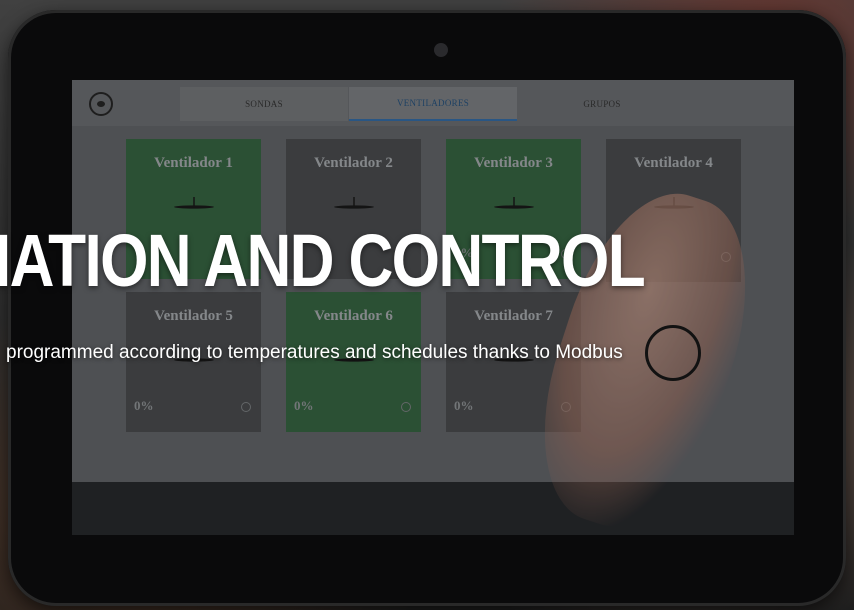 The width and height of the screenshot is (854, 610). What do you see at coordinates (513, 163) in the screenshot?
I see `fan-name: Ventilador 3` at bounding box center [513, 163].